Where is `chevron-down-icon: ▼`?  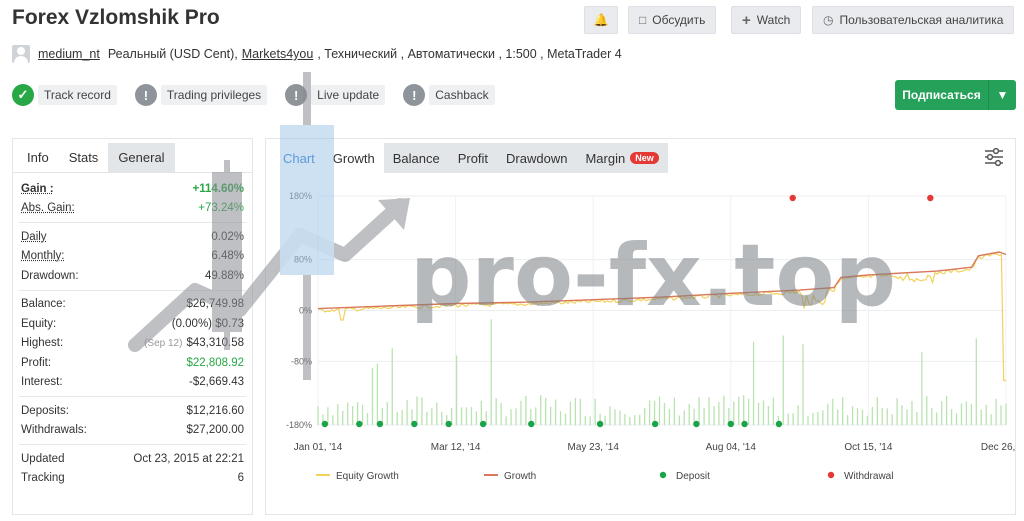
chevron-down-icon: ▼ is located at coordinates (1002, 95).